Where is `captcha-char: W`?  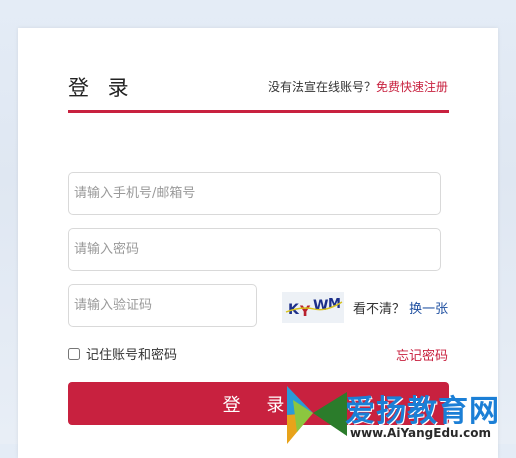 captcha-char: W is located at coordinates (320, 306).